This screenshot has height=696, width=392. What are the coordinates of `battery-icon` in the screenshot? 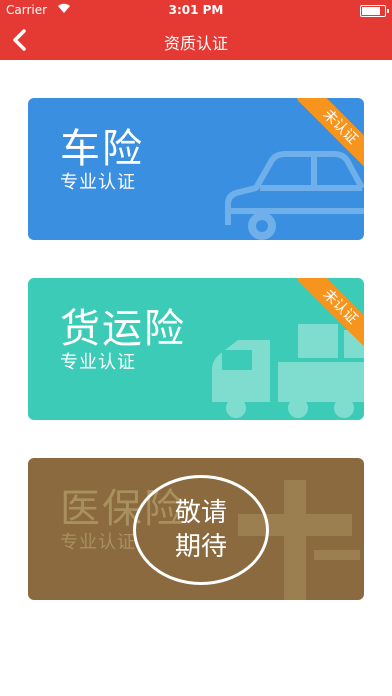 It's located at (374, 11).